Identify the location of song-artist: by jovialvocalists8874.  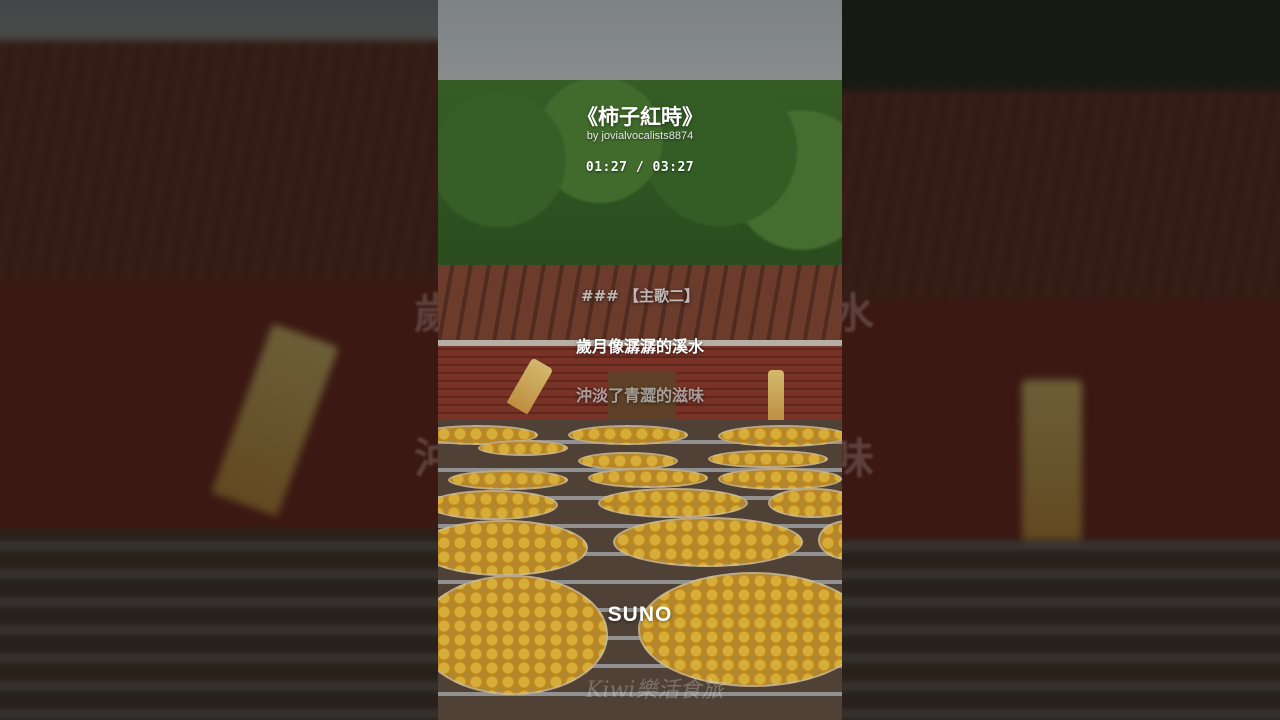
(640, 136).